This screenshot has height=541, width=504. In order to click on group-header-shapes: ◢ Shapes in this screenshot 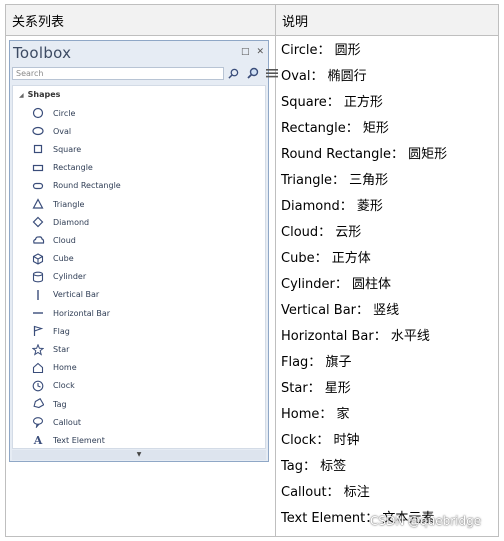, I will do `click(39, 94)`.